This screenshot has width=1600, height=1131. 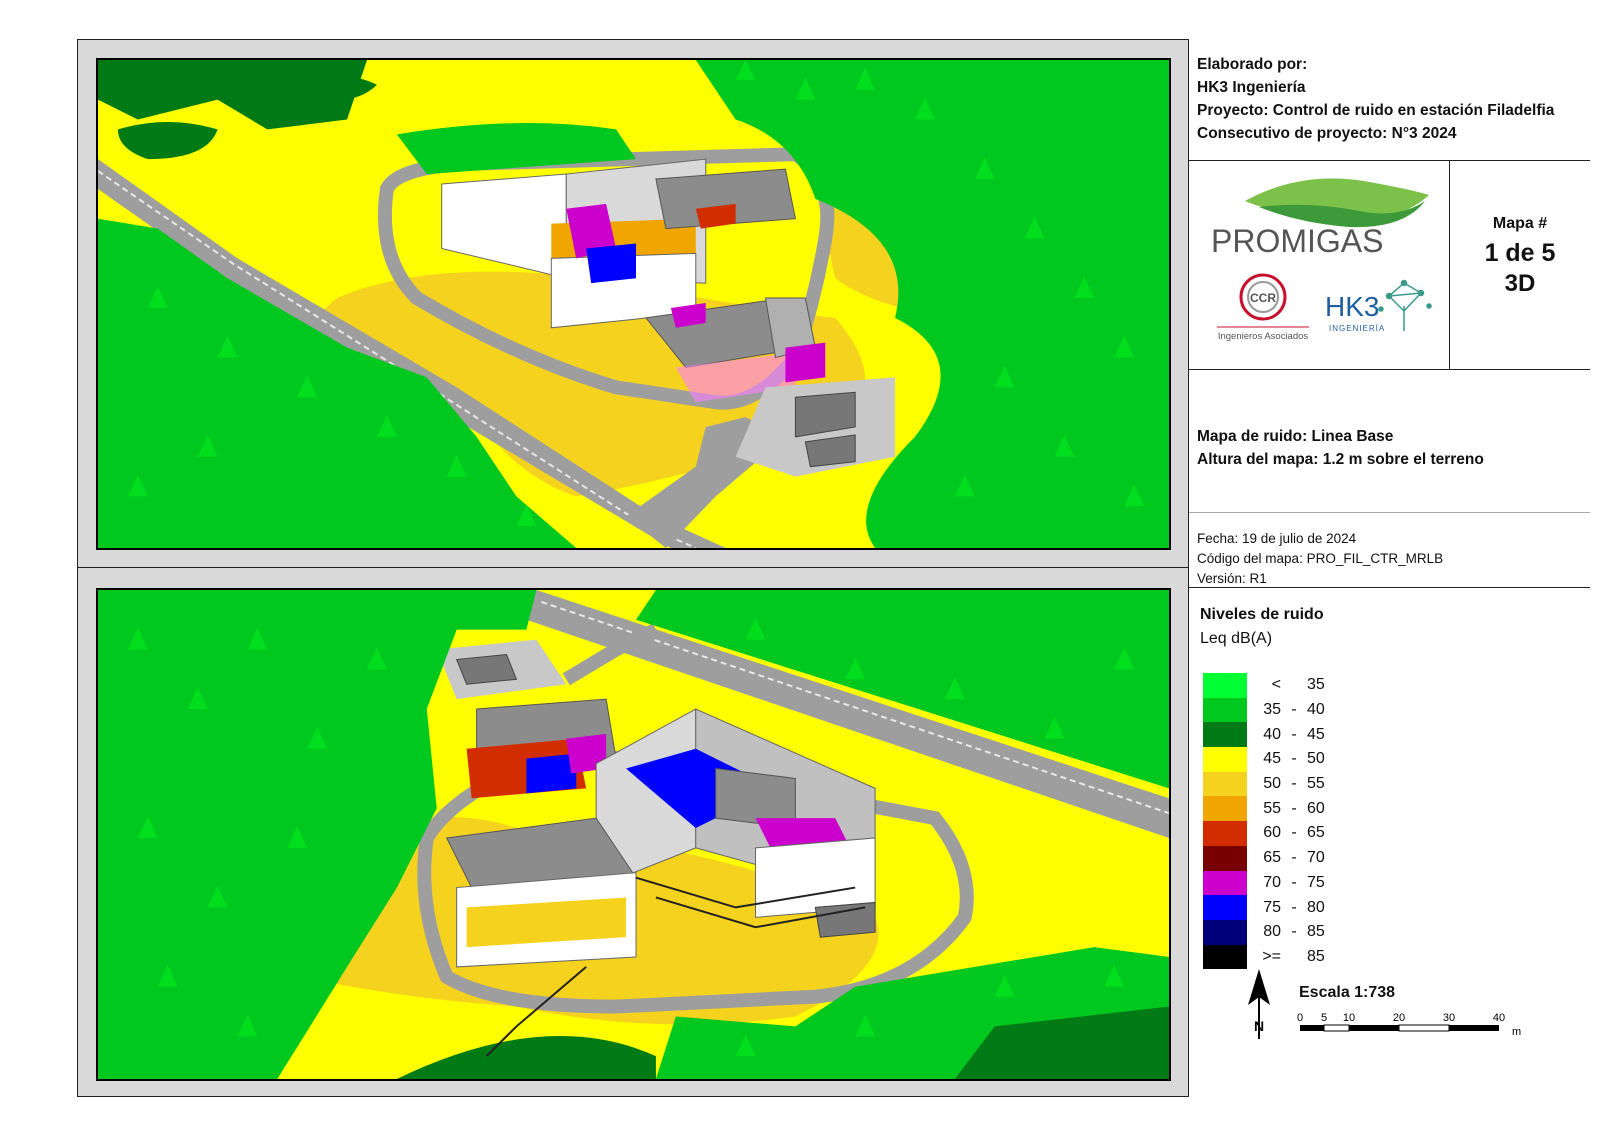 I want to click on legend-range: 35-40, so click(x=1311, y=710).